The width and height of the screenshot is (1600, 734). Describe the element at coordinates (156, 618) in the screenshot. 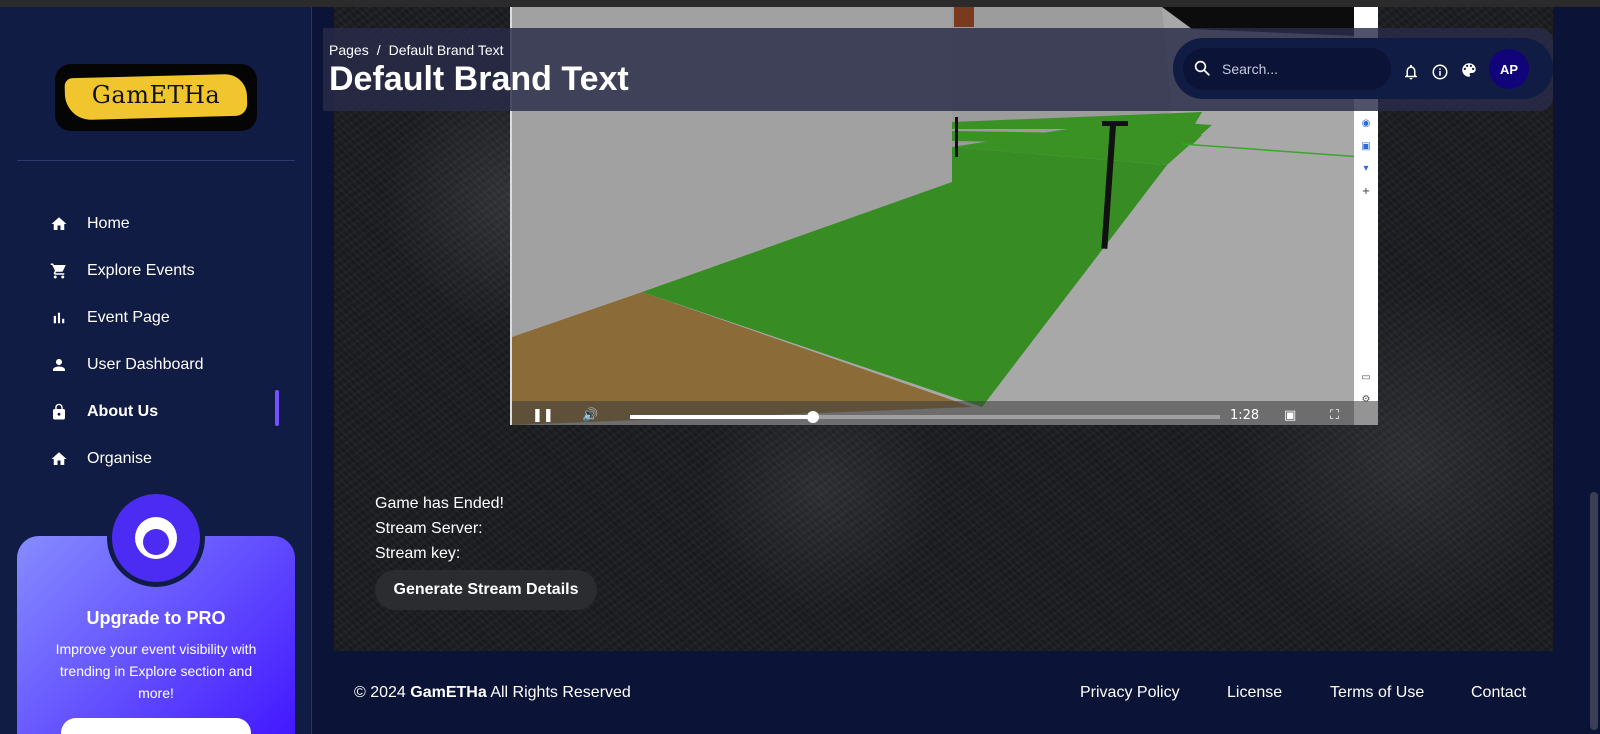

I see `pro-card-title: Upgrade to PRO` at that location.